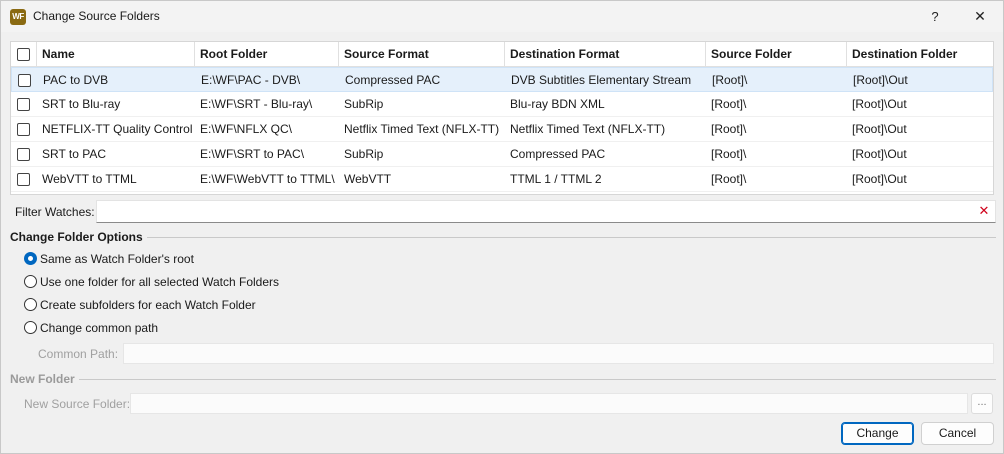 The height and width of the screenshot is (454, 1004). Describe the element at coordinates (605, 54) in the screenshot. I see `column-header-destination-format: Destination Format` at that location.